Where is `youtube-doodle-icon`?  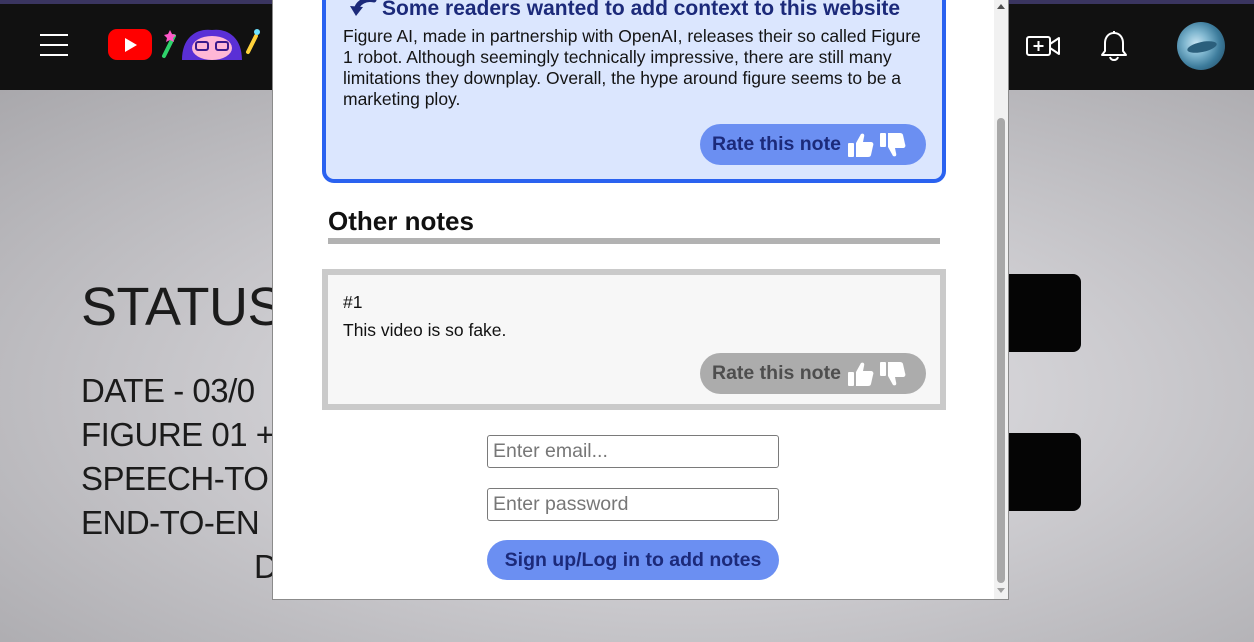 youtube-doodle-icon is located at coordinates (211, 42).